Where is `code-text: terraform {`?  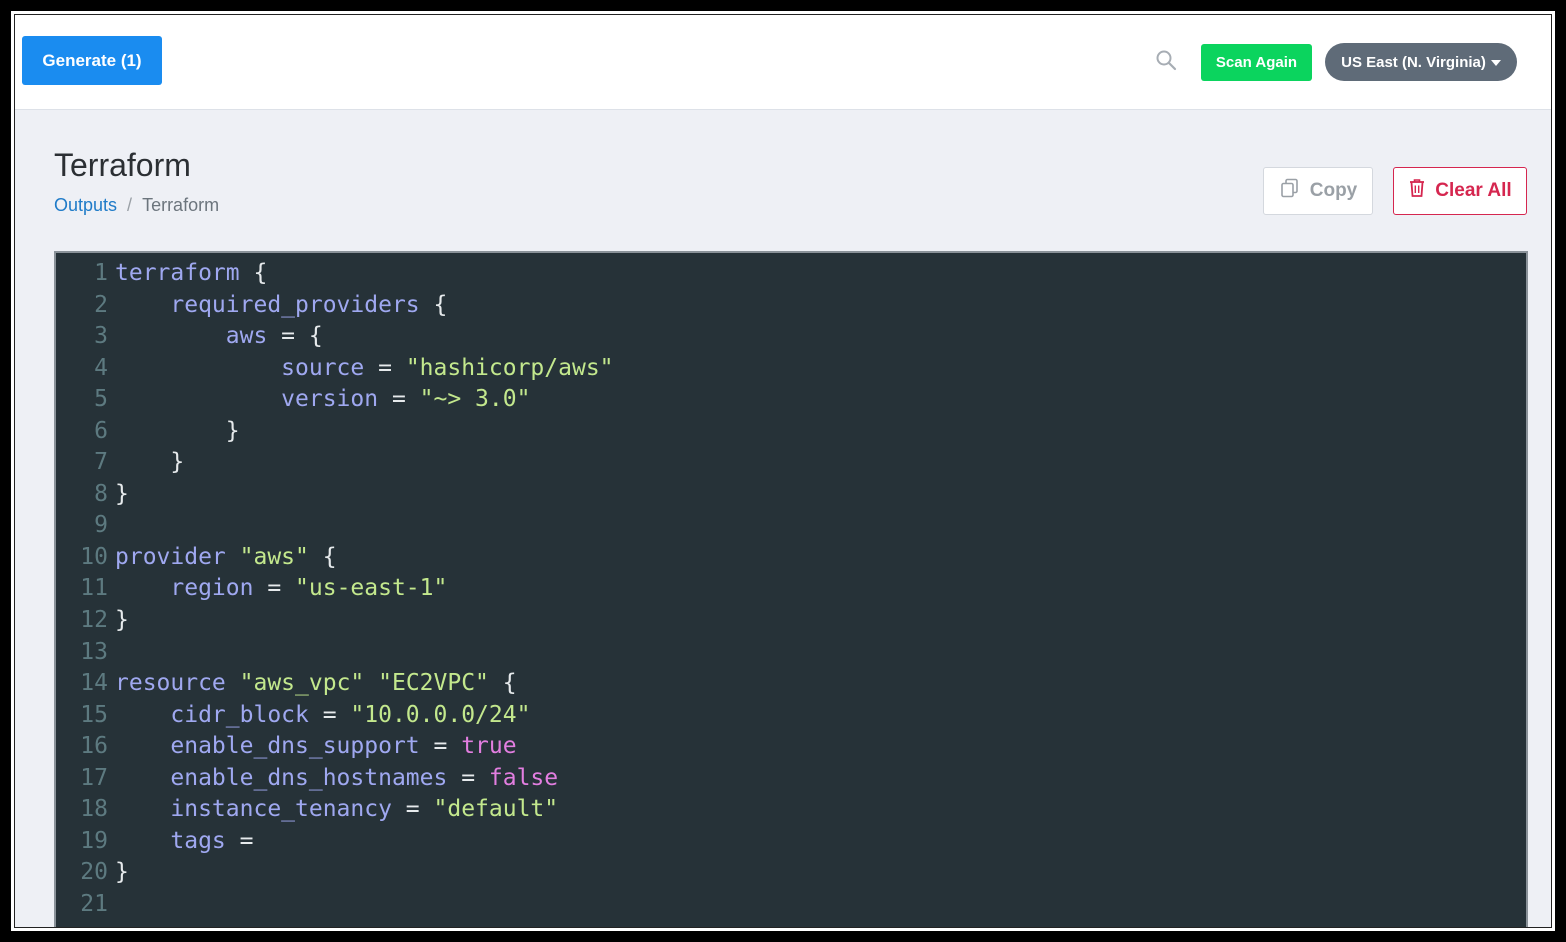 code-text: terraform { is located at coordinates (191, 274).